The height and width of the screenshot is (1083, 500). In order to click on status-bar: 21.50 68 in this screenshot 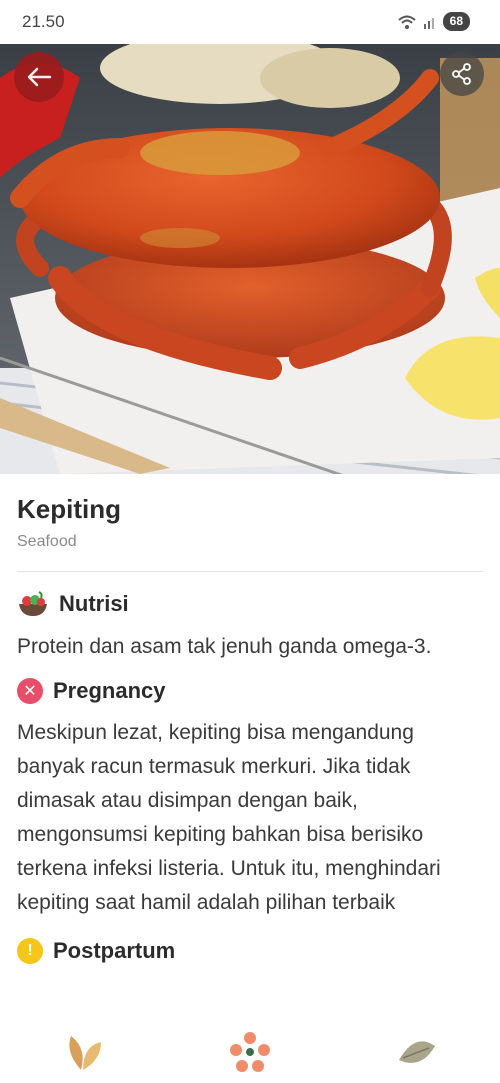, I will do `click(250, 22)`.